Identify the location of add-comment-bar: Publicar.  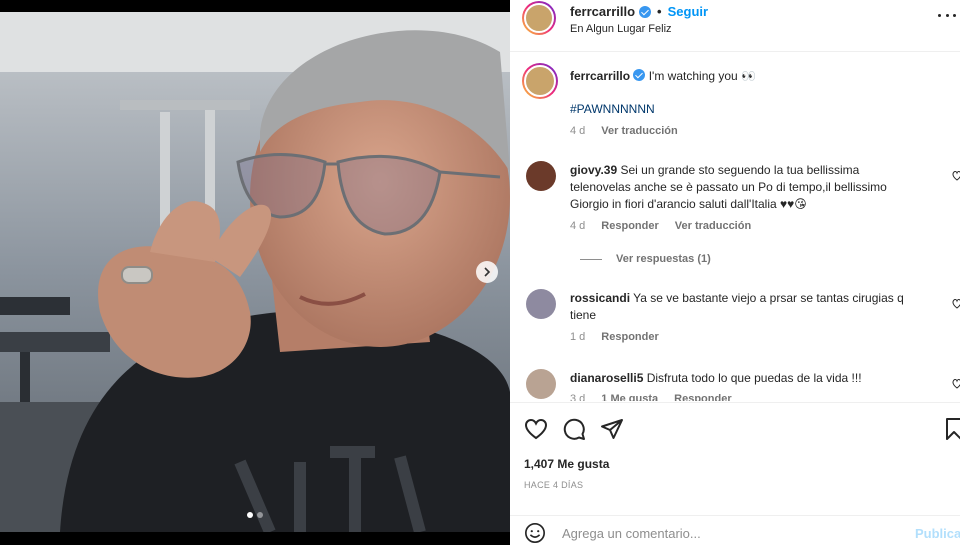
(735, 530).